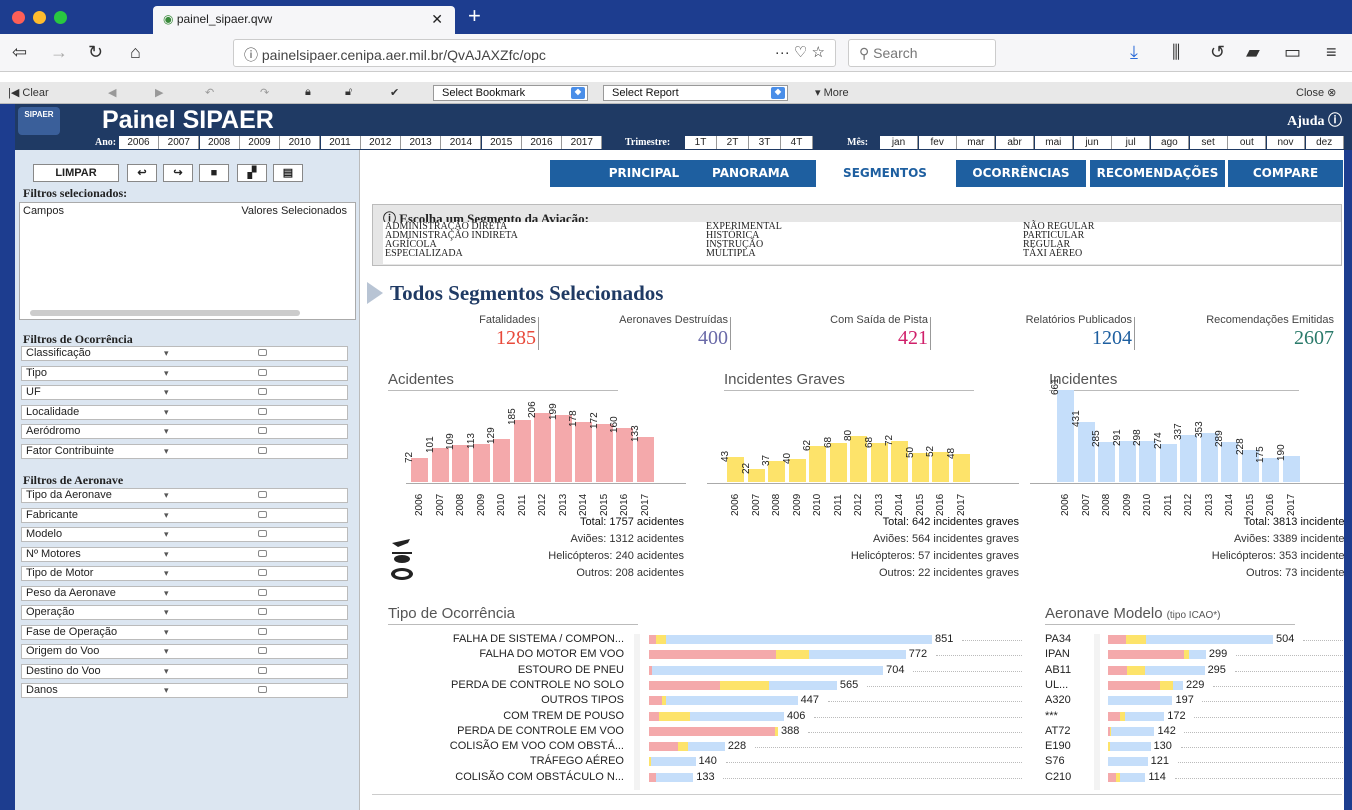  Describe the element at coordinates (139, 142) in the screenshot. I see `year-cell-2006: 2006` at that location.